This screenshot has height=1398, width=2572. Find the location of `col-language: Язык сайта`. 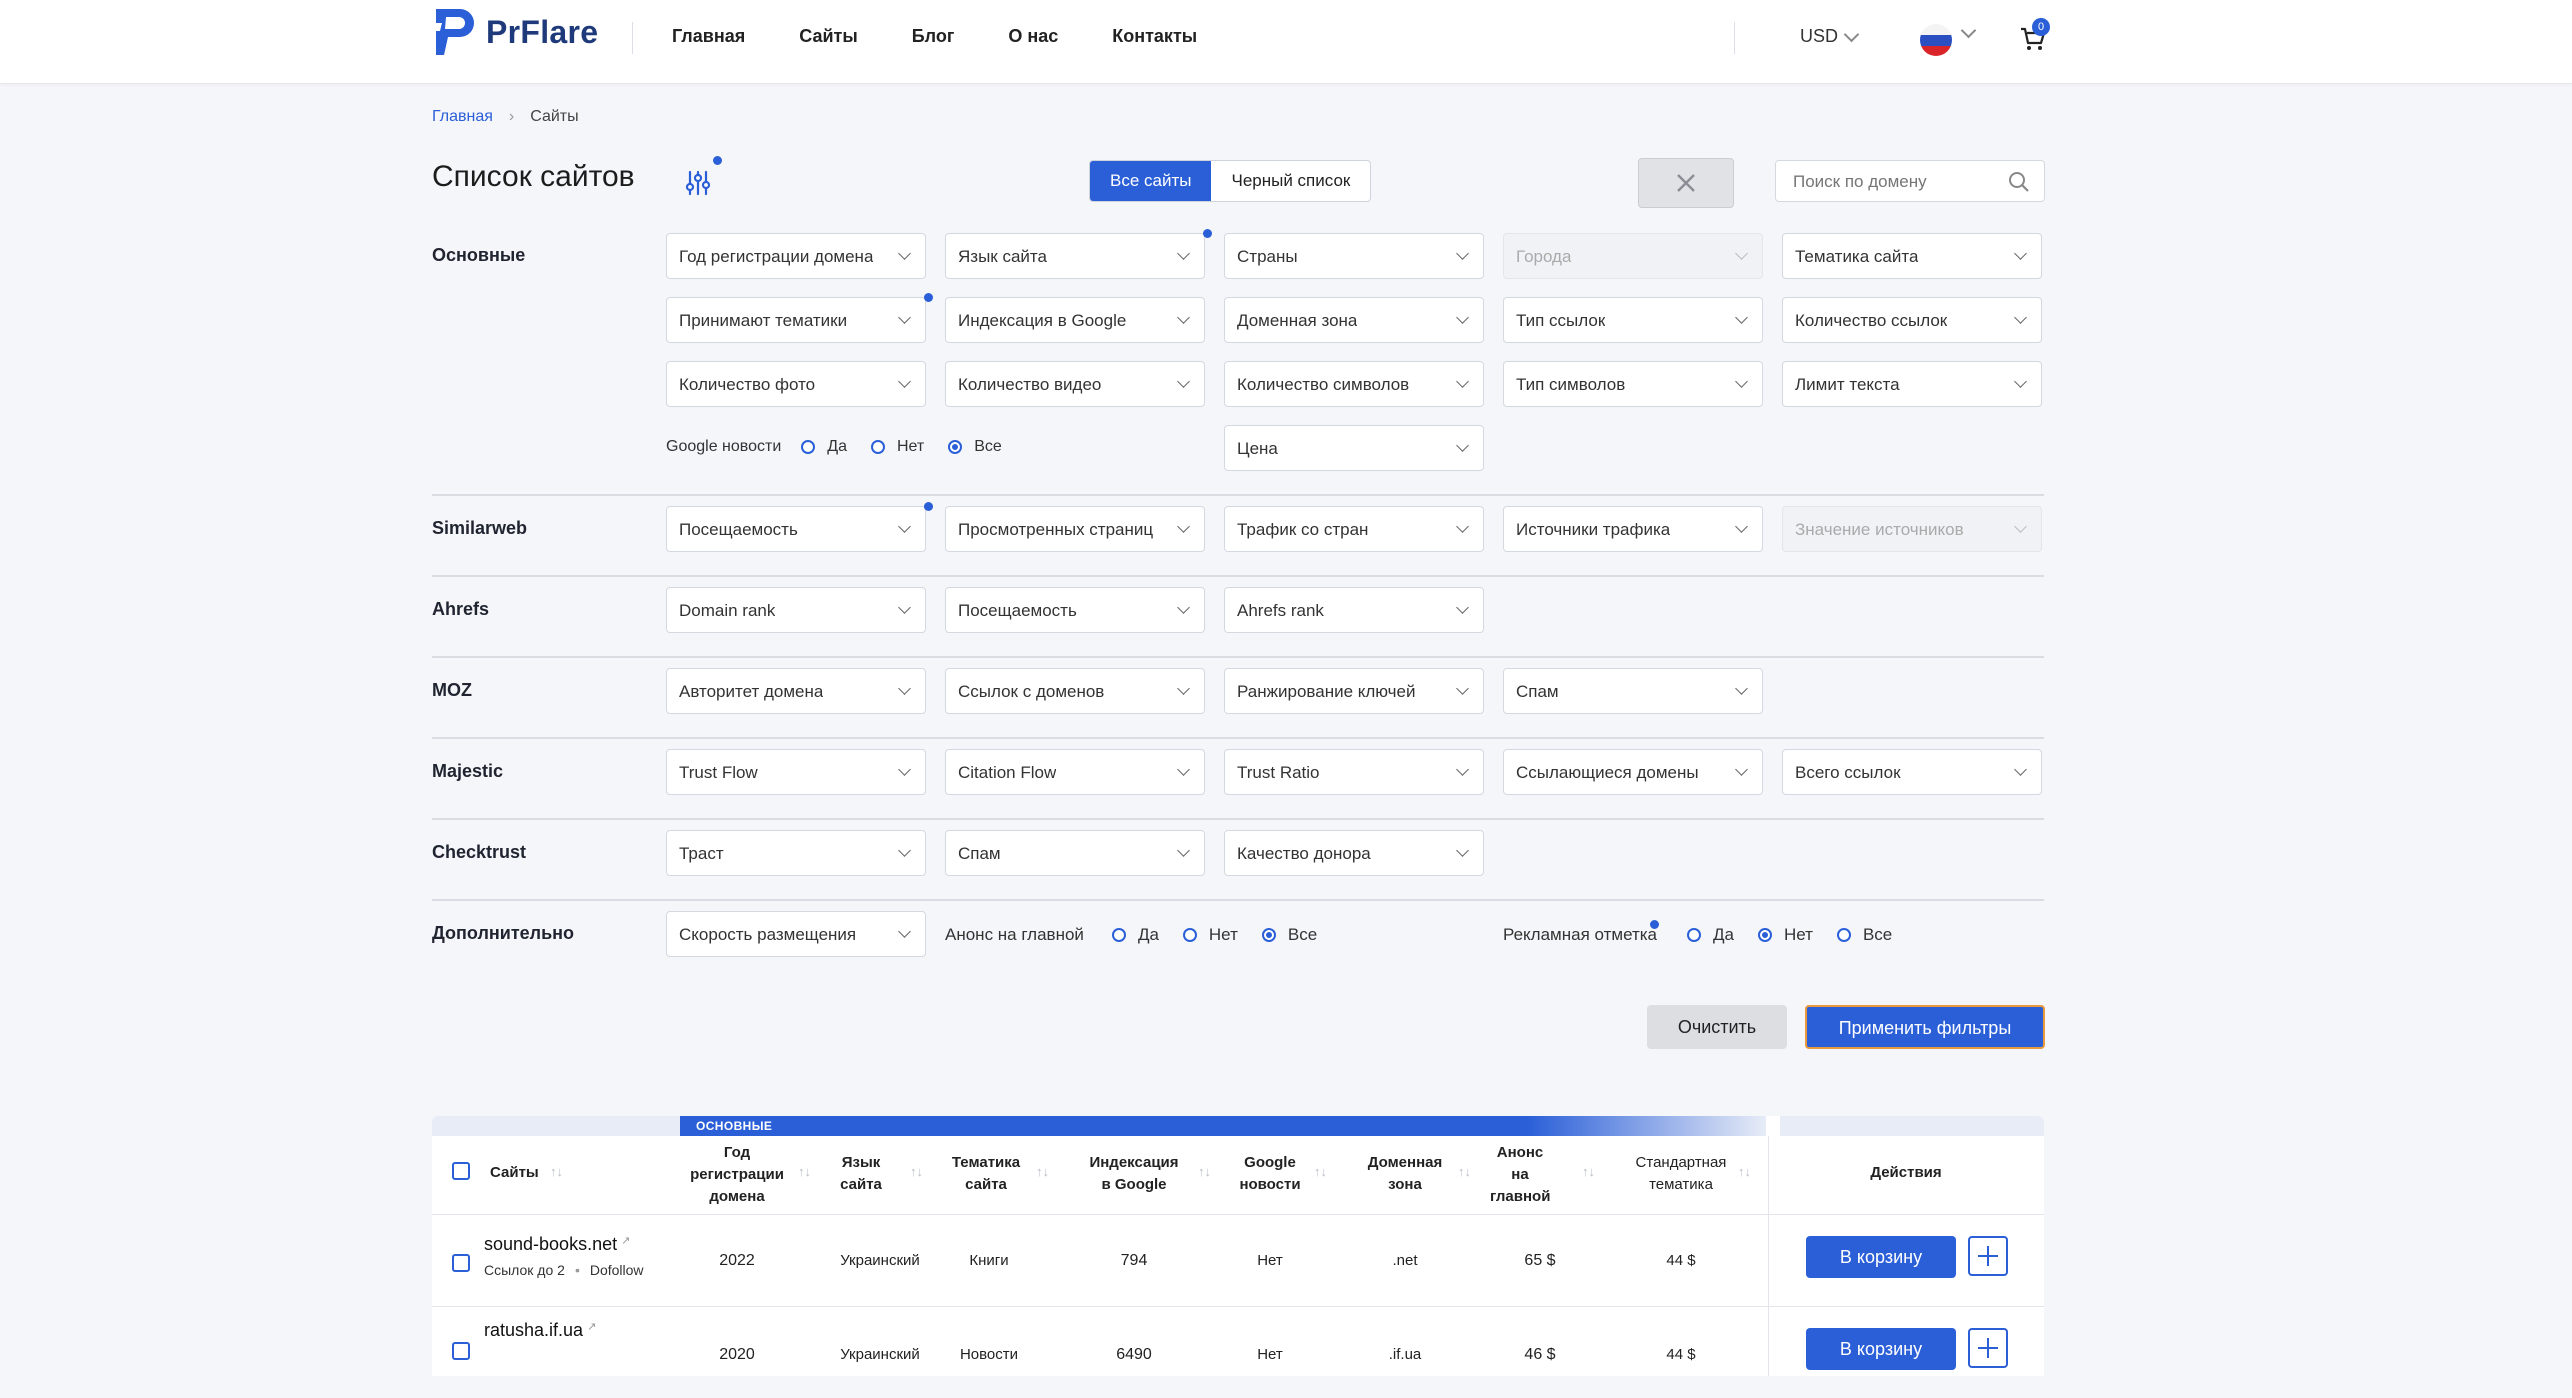

col-language: Язык сайта is located at coordinates (861, 1174).